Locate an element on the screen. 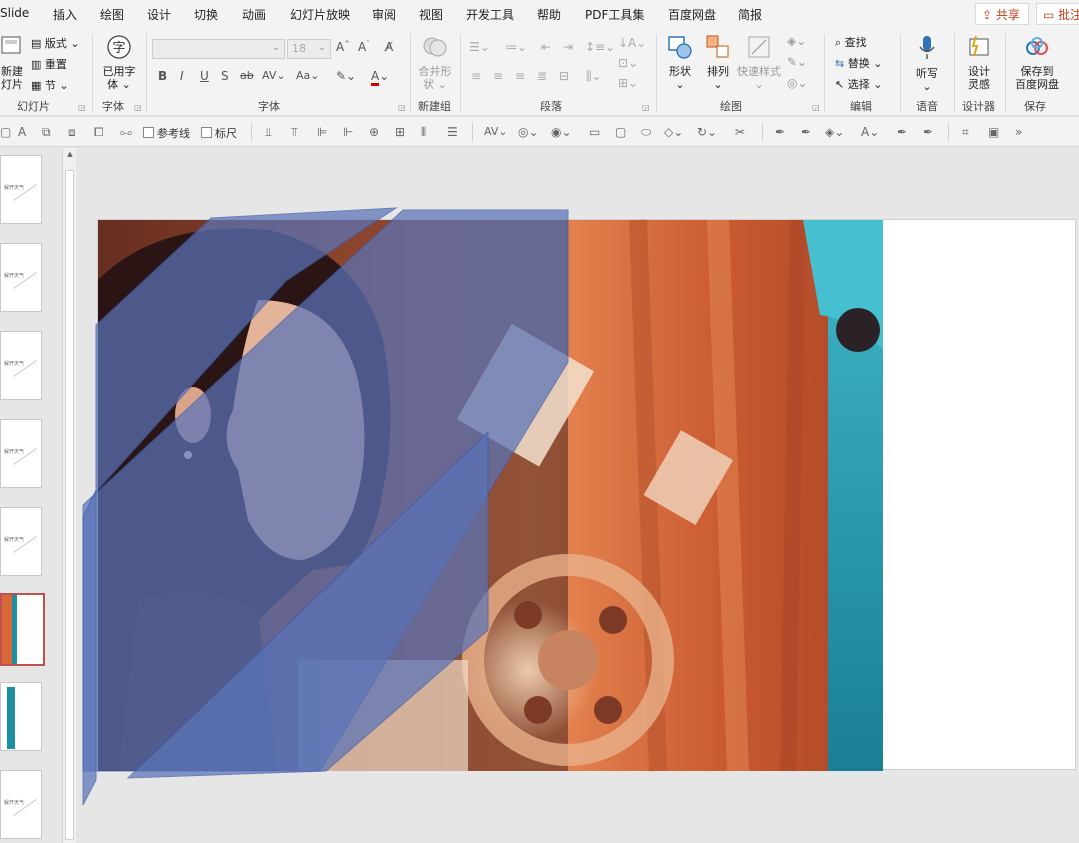  underline-icon: U is located at coordinates (204, 76).